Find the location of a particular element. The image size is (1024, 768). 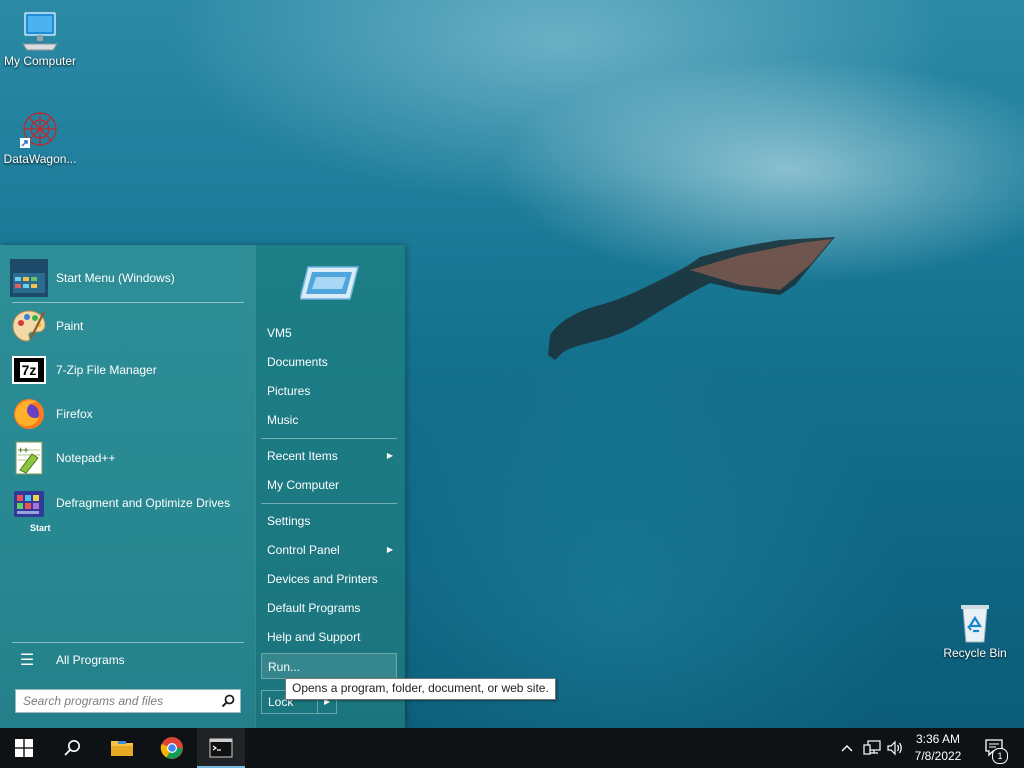

taskbar: 3:36 AM 7/8/2022 1 is located at coordinates (512, 748).